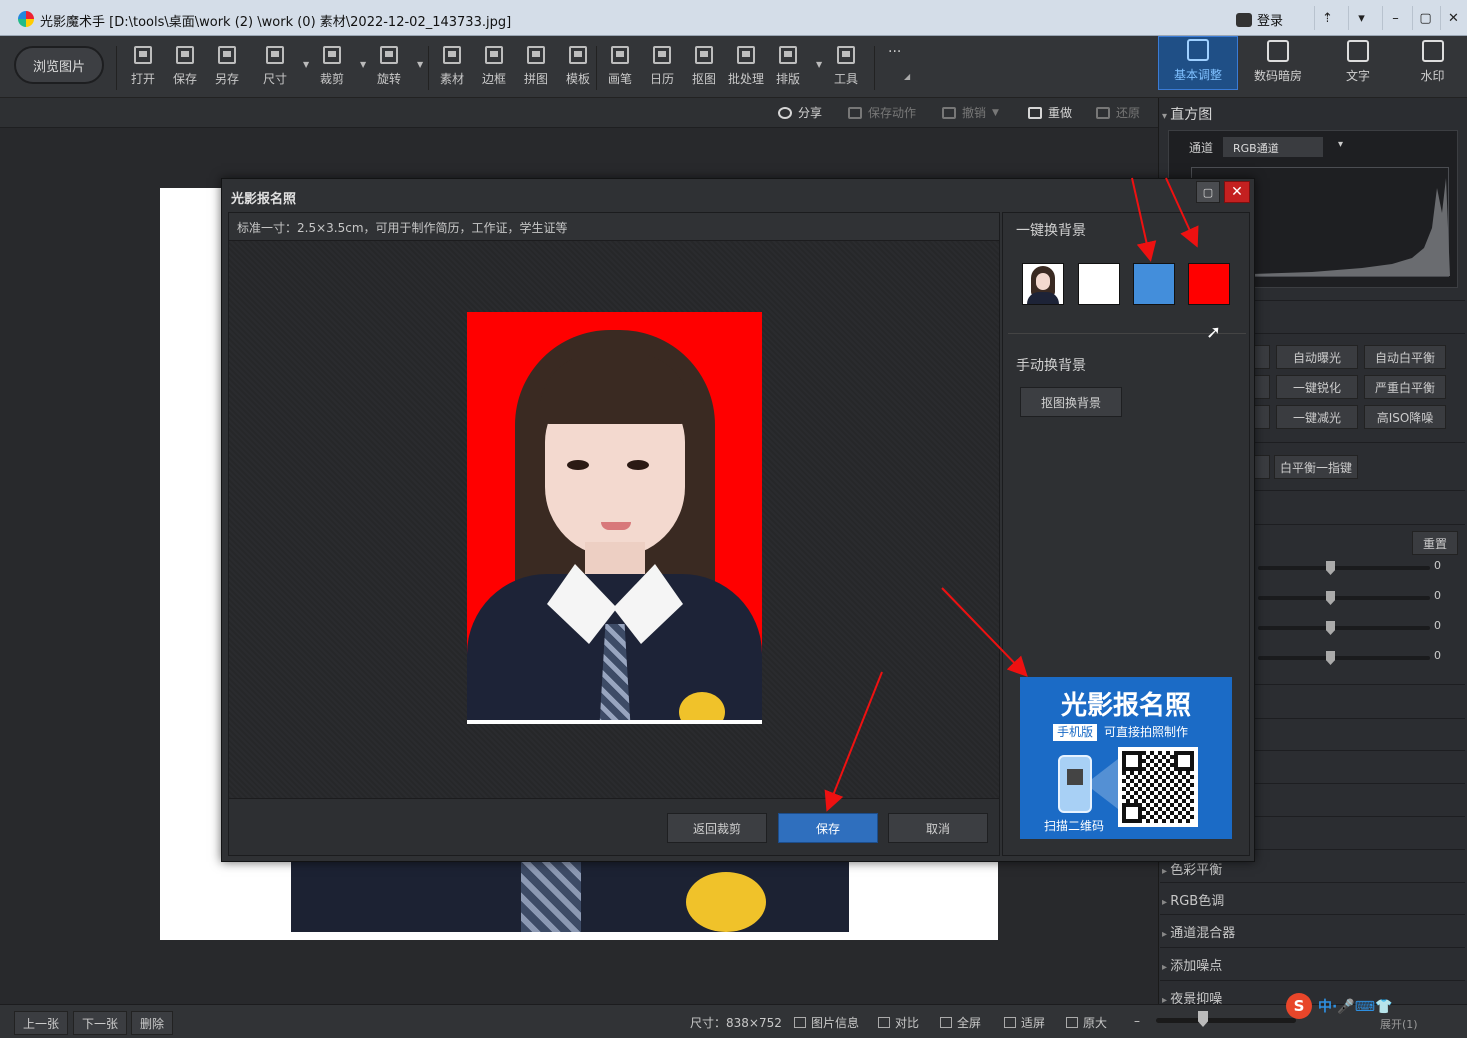  I want to click on swatch-blue, so click(1154, 284).